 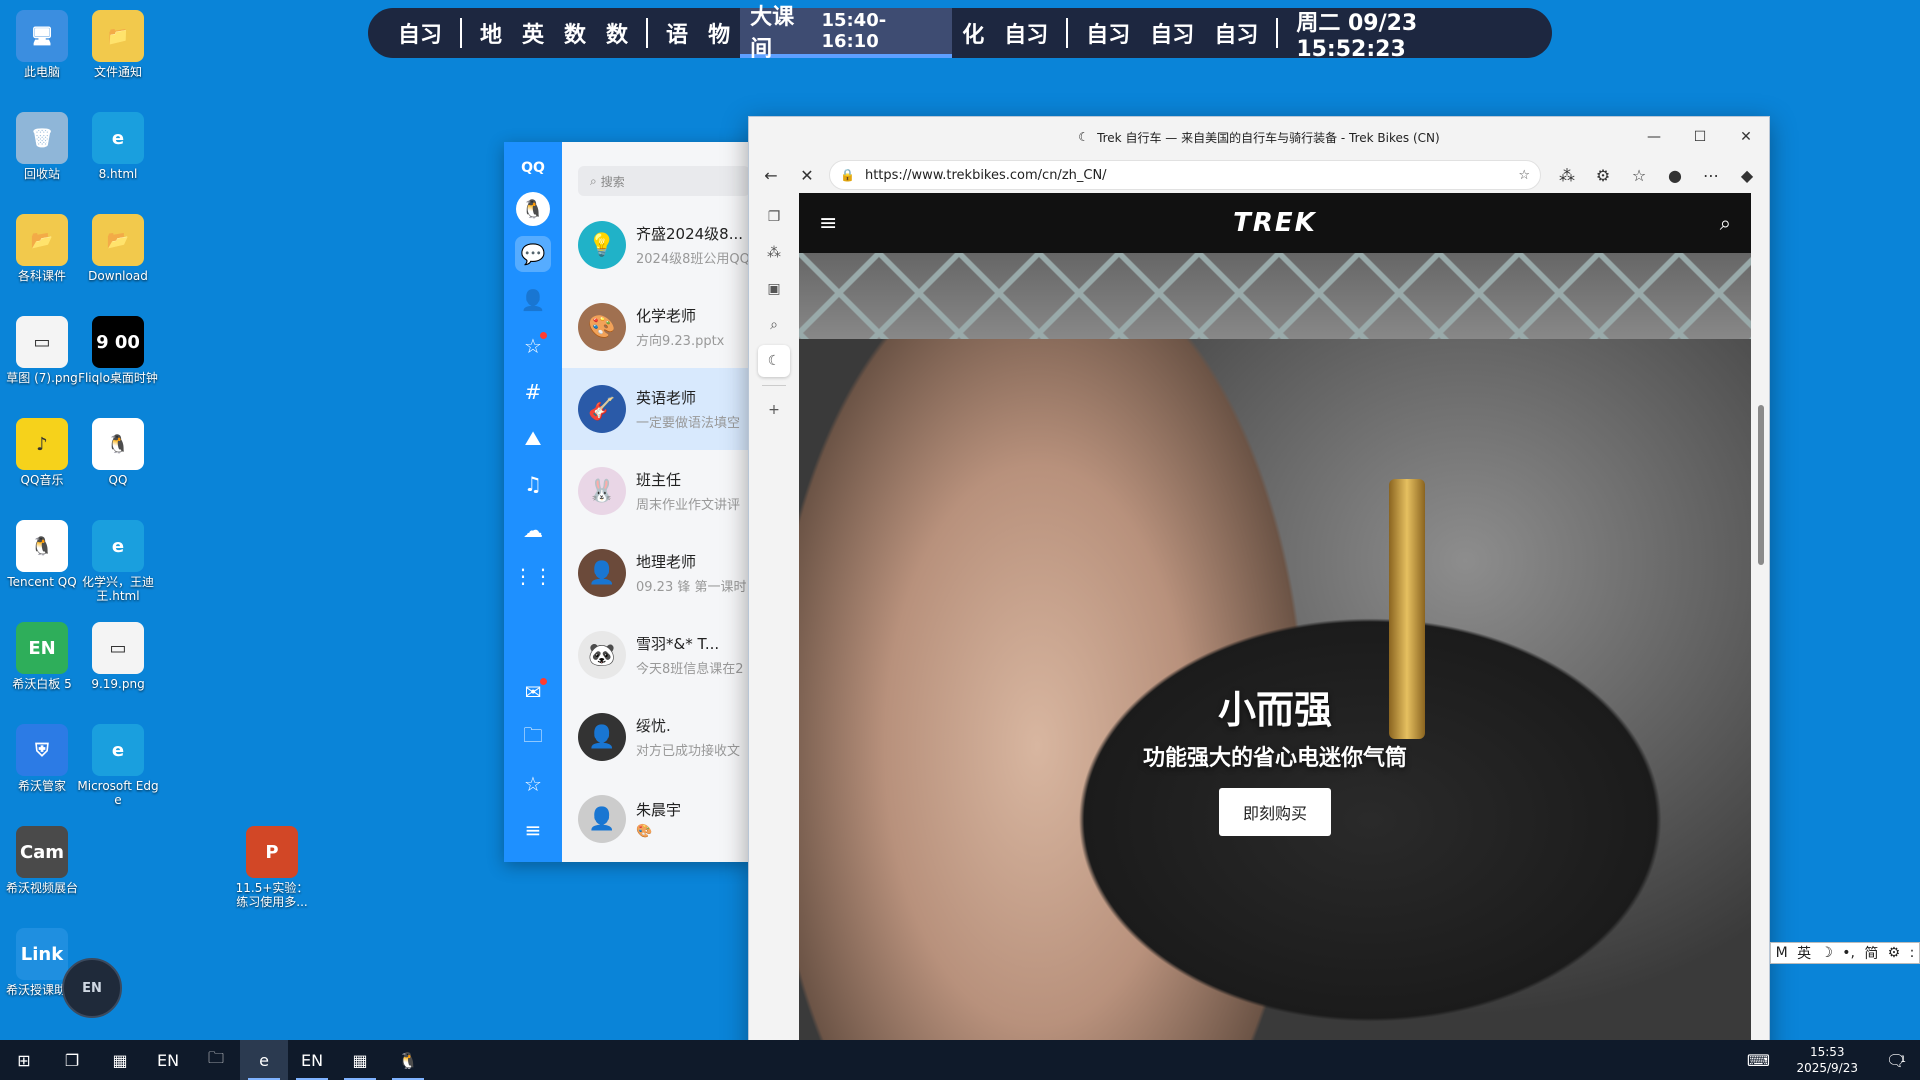 What do you see at coordinates (42, 146) in the screenshot?
I see `desktop-icon: 🗑 回收站` at bounding box center [42, 146].